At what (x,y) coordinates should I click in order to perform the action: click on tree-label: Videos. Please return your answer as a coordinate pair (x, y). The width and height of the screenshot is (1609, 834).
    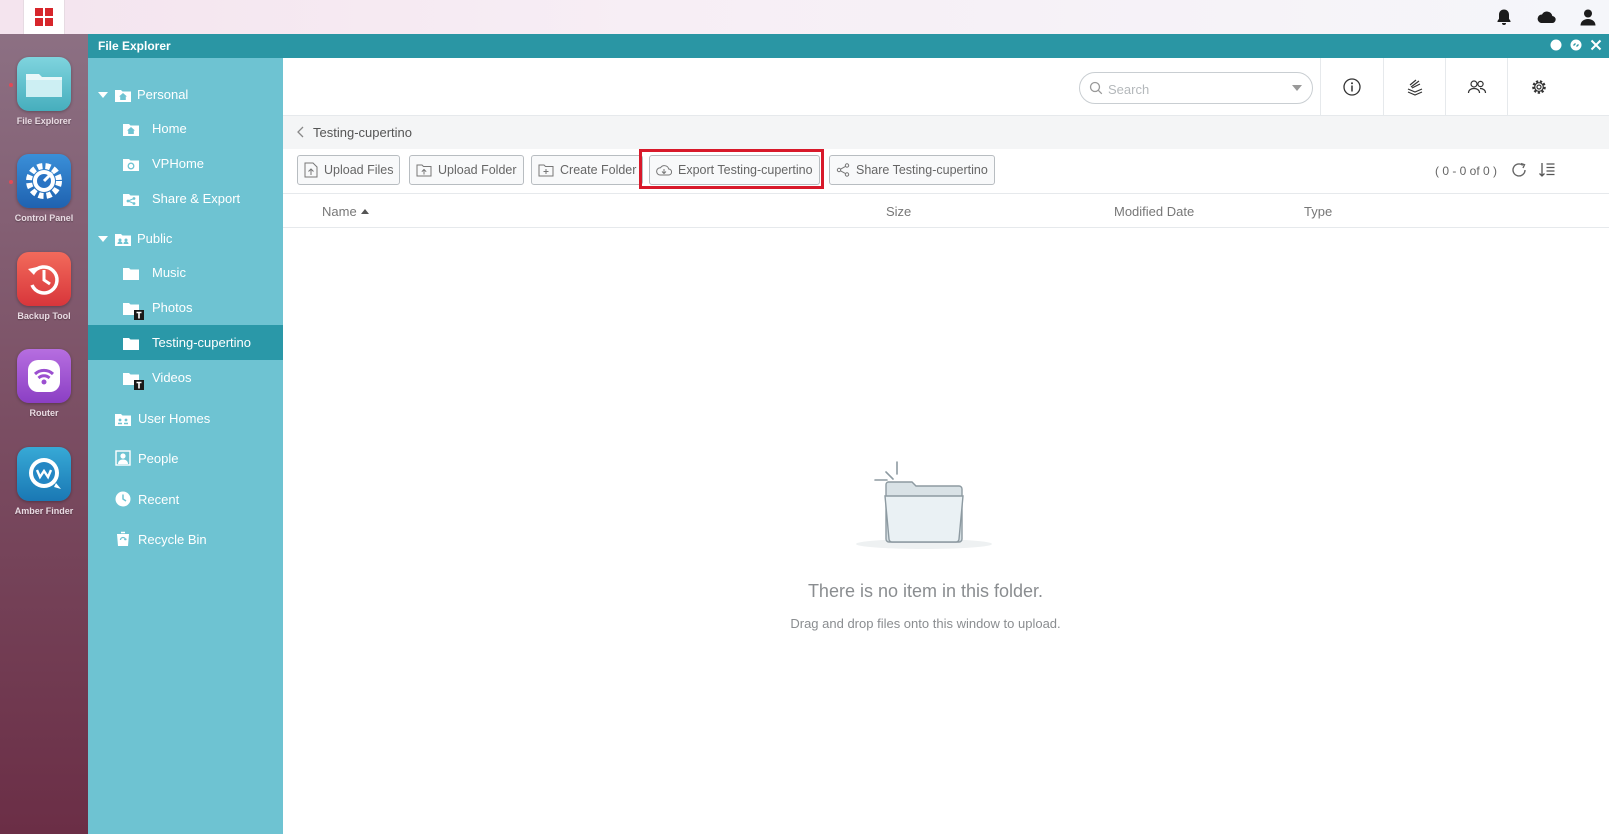
    Looking at the image, I should click on (172, 377).